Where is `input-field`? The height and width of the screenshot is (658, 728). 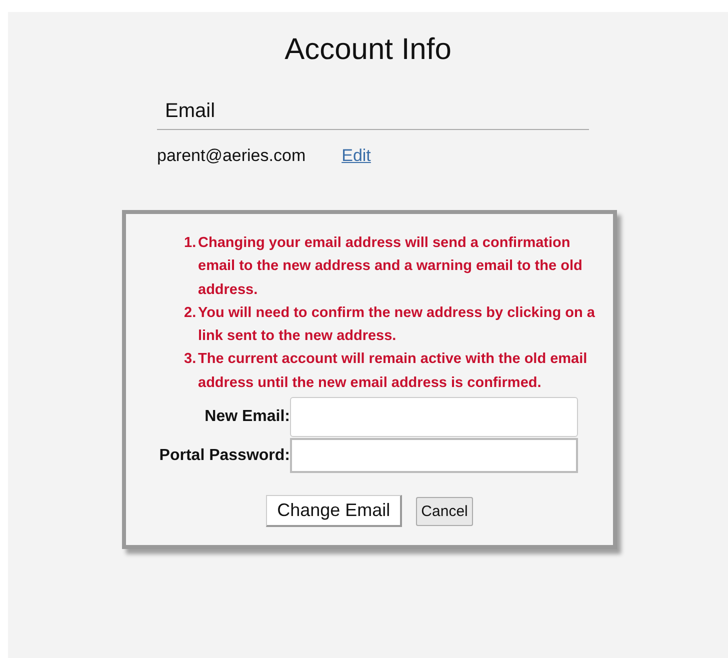
input-field is located at coordinates (434, 417).